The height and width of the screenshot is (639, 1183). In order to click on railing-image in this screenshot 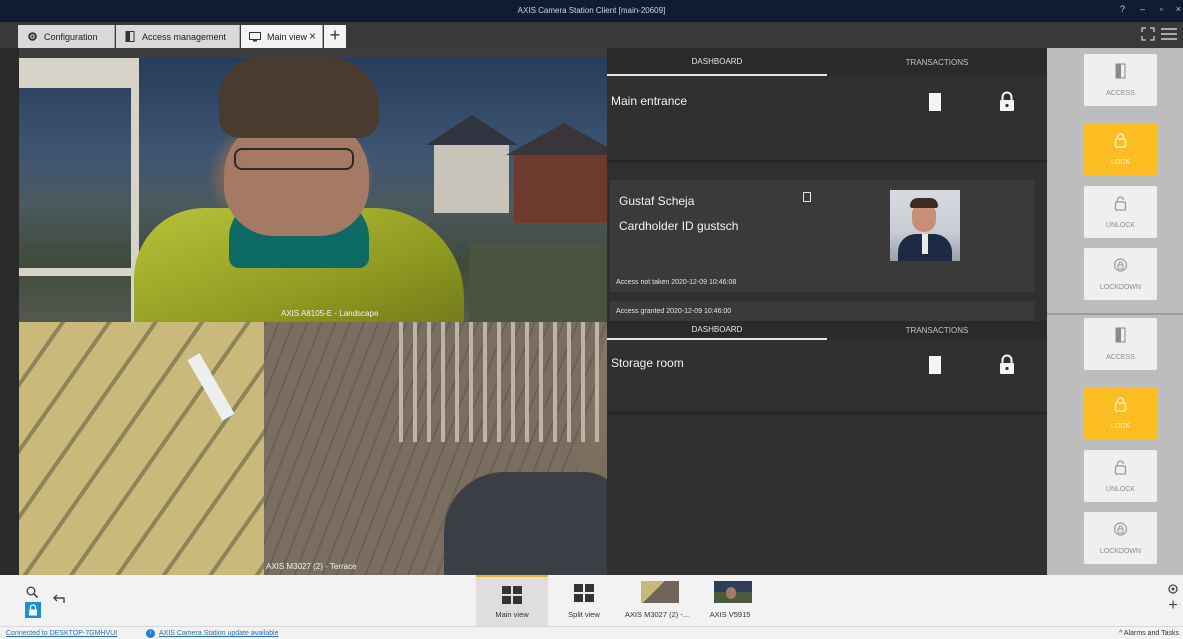, I will do `click(503, 382)`.